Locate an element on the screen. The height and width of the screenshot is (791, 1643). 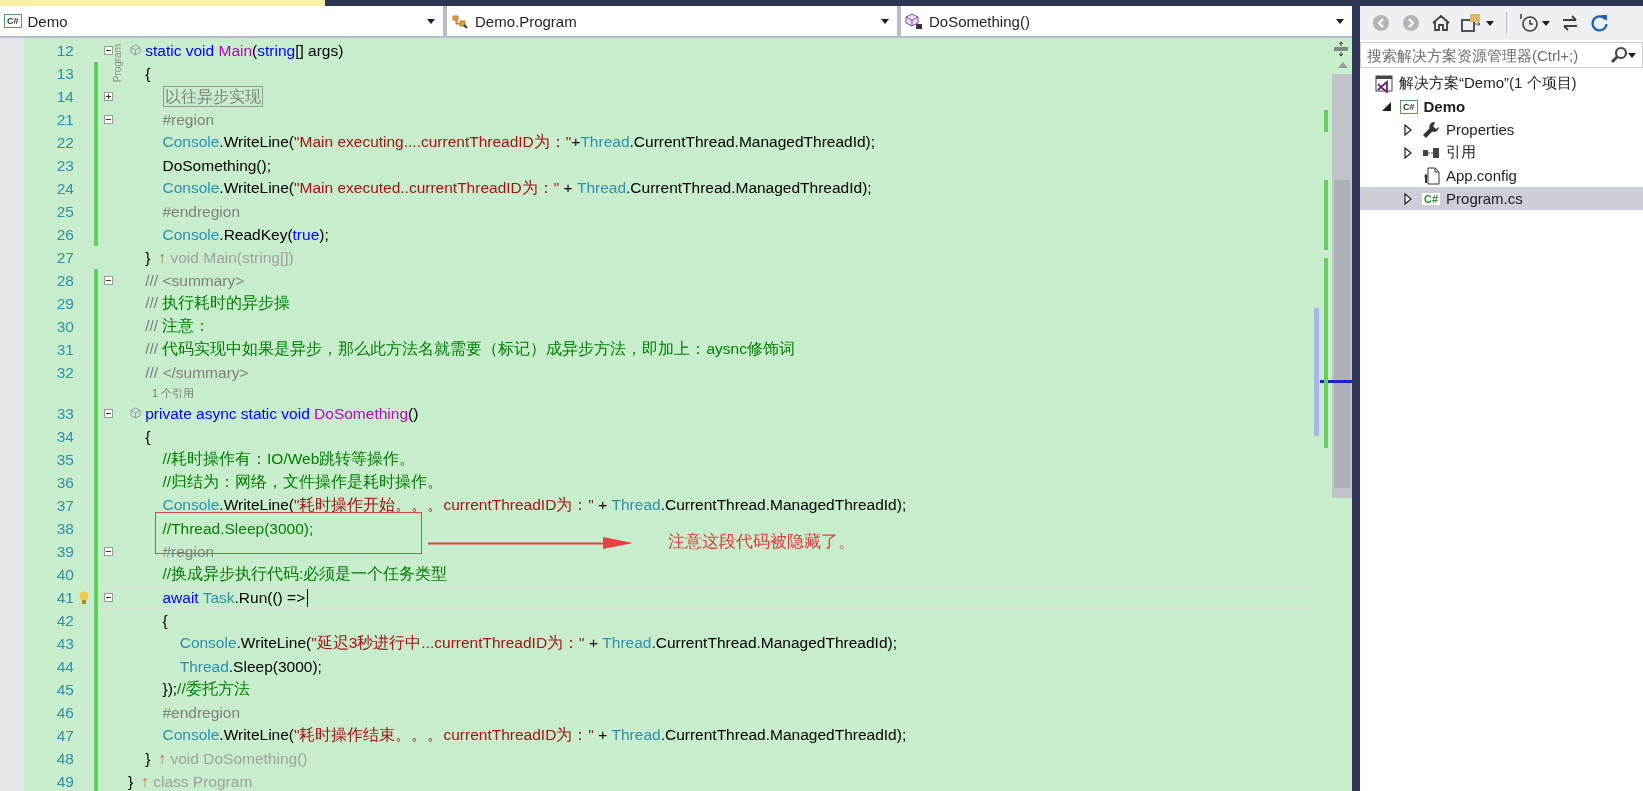
line-number: 36 is located at coordinates (64, 482).